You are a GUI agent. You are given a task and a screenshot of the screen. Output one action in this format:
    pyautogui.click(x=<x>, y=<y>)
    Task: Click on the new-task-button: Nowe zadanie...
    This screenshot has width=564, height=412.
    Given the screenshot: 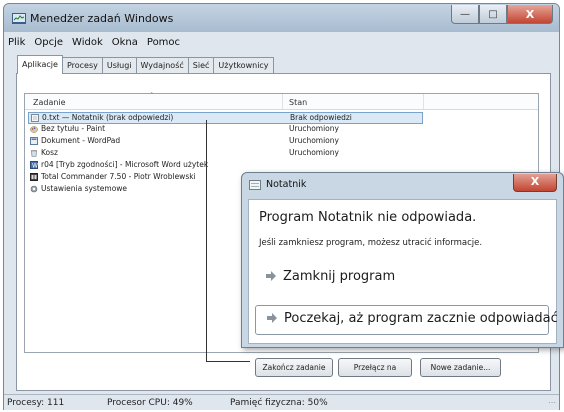 What is the action you would take?
    pyautogui.click(x=460, y=367)
    